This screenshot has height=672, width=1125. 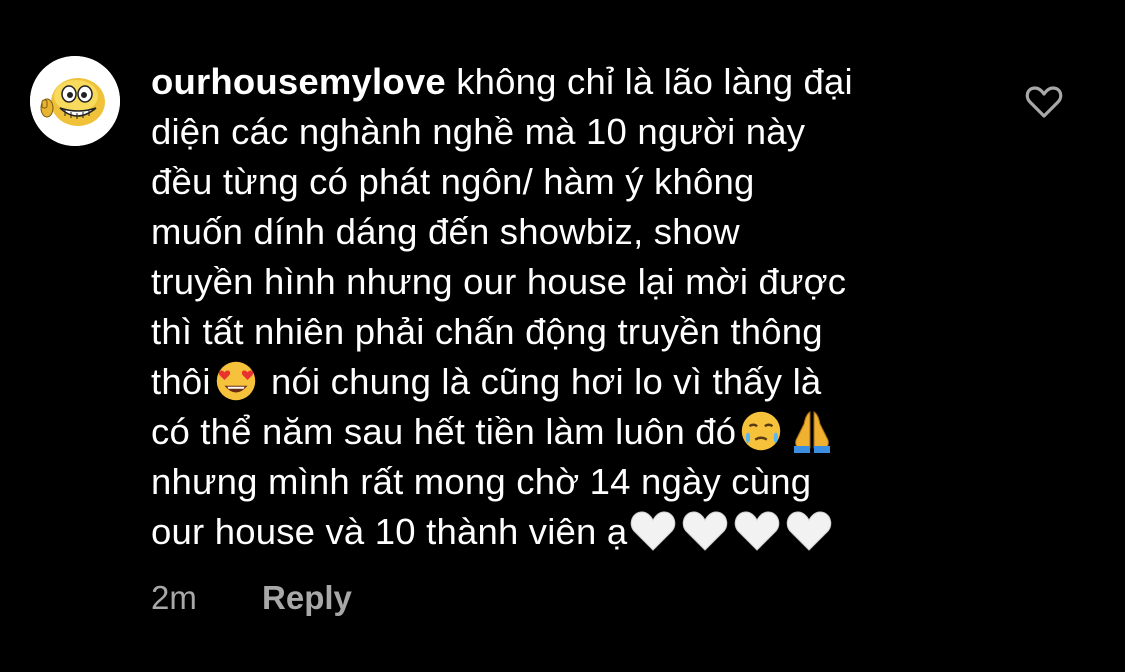 I want to click on heart-eyes-emoji-icon, so click(x=236, y=381).